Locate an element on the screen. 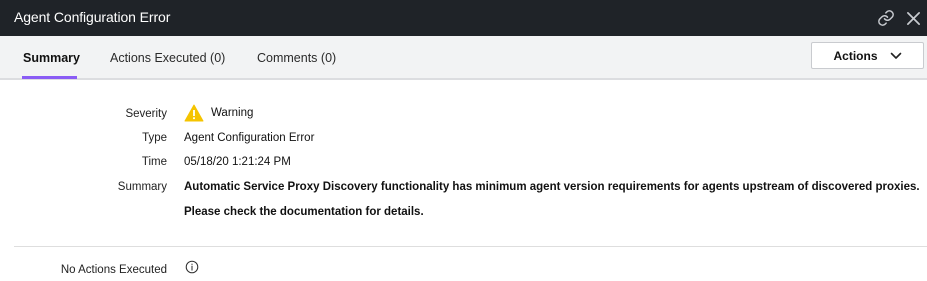 Image resolution: width=927 pixels, height=281 pixels. severity-value: Warning is located at coordinates (232, 113).